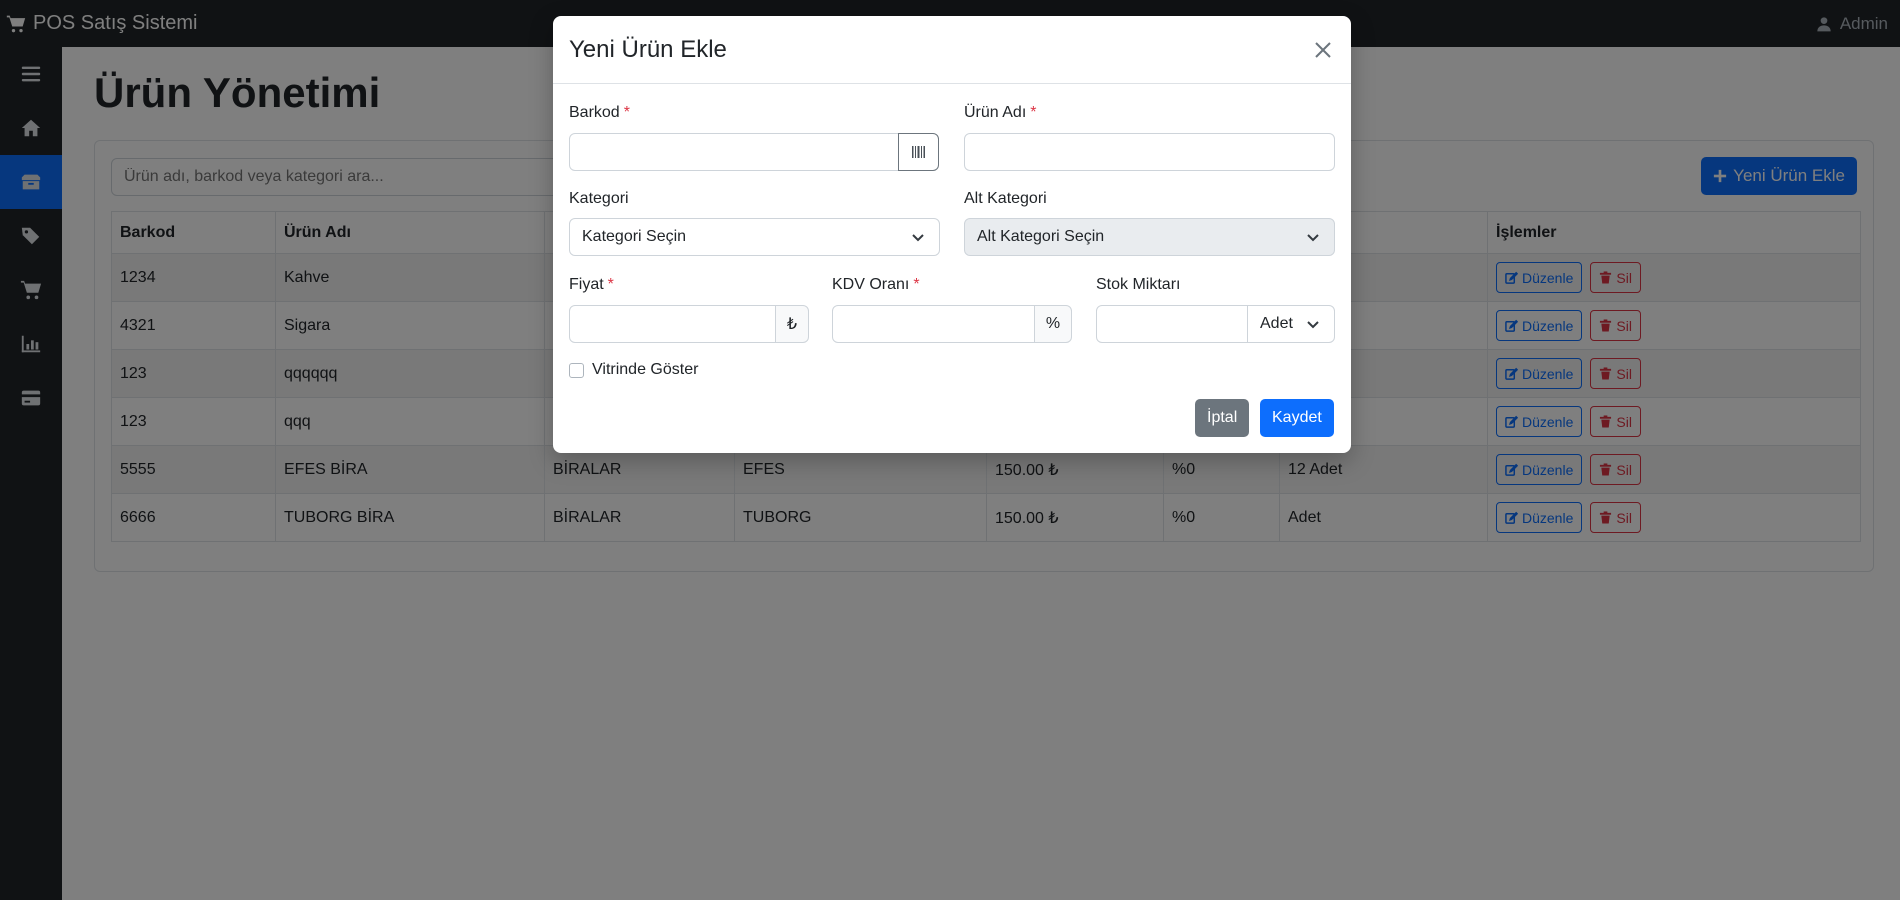  I want to click on barcode-label: Barkod *, so click(599, 113).